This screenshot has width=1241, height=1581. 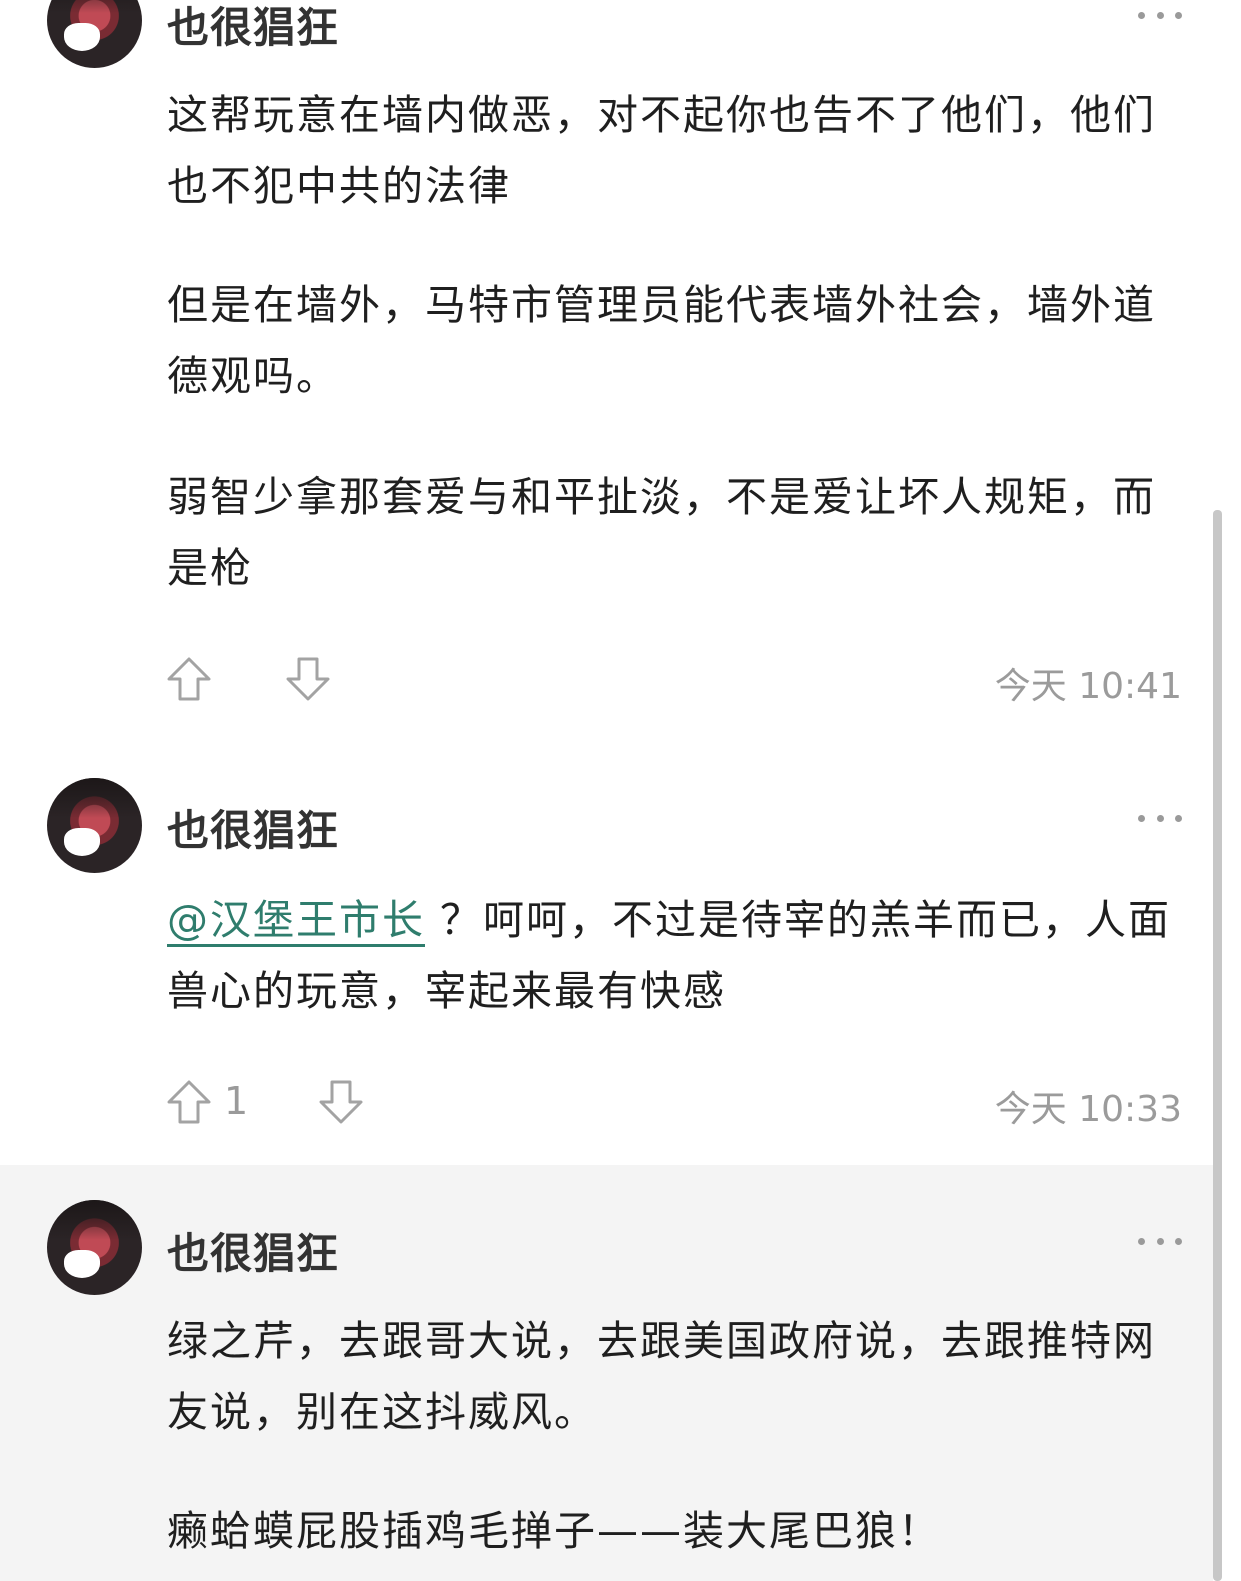 What do you see at coordinates (1088, 686) in the screenshot?
I see `comment-timestamp: 今天 10:41` at bounding box center [1088, 686].